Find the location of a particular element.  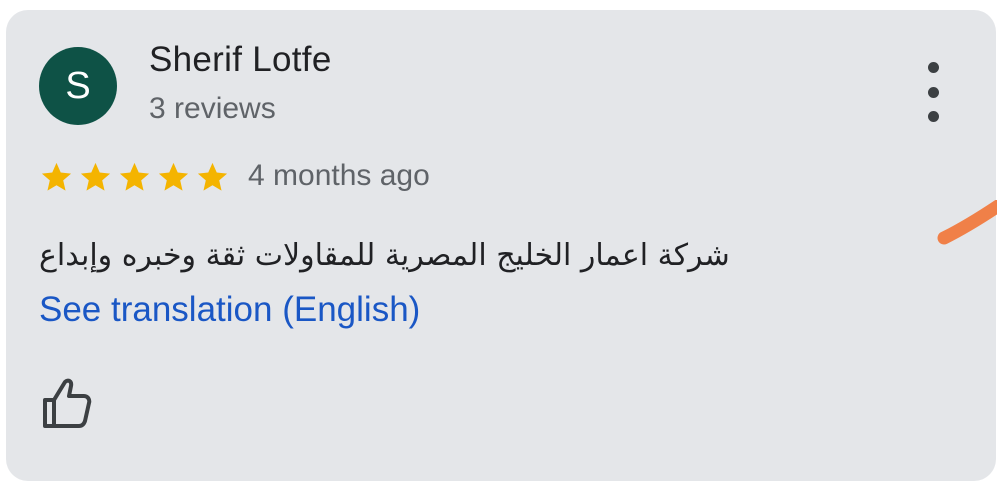

thumb-up-outline-icon is located at coordinates (67, 403).